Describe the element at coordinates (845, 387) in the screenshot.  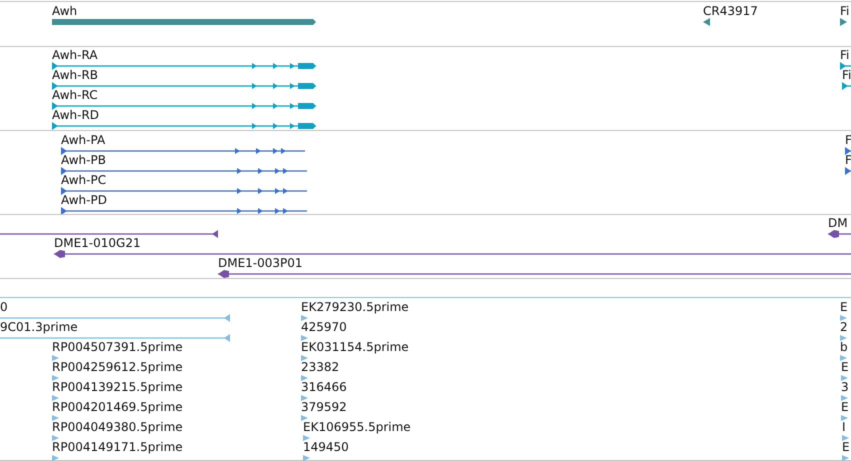
I see `feature-label: 3` at that location.